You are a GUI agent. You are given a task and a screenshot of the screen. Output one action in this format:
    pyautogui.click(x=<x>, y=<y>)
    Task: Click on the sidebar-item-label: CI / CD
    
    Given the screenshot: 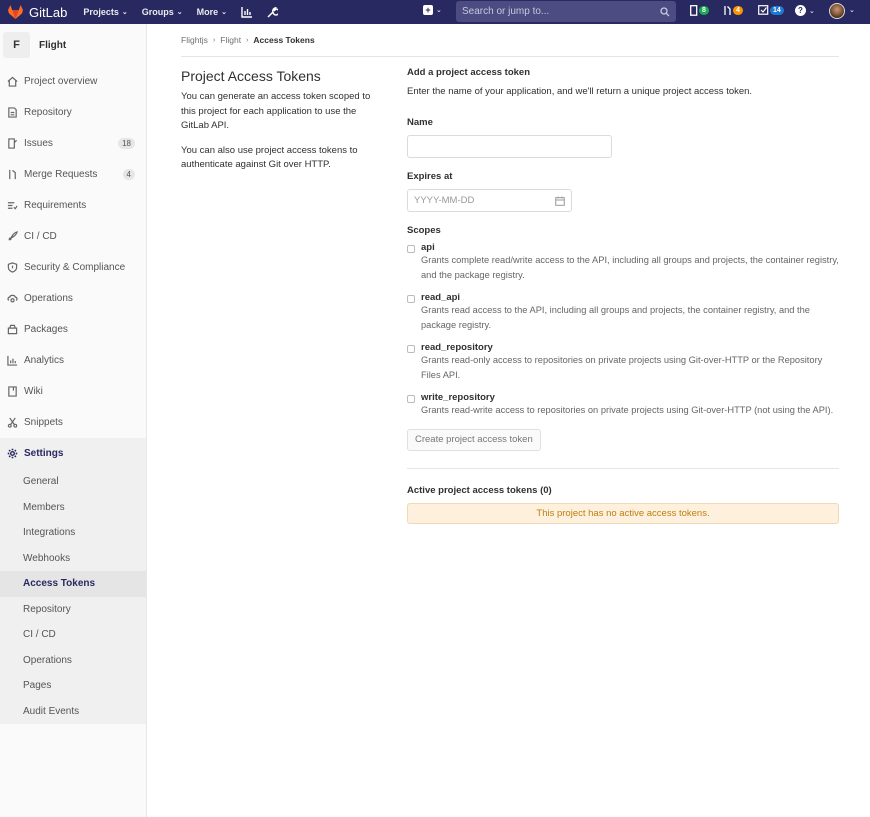 What is the action you would take?
    pyautogui.click(x=40, y=236)
    